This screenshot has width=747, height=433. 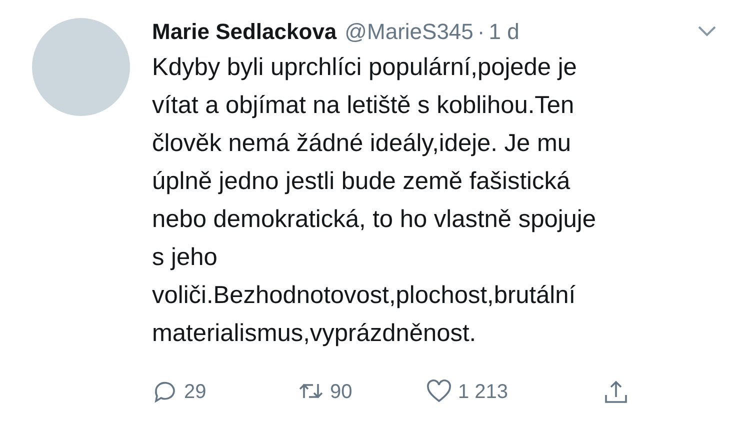 What do you see at coordinates (341, 392) in the screenshot?
I see `retweet-count: 90` at bounding box center [341, 392].